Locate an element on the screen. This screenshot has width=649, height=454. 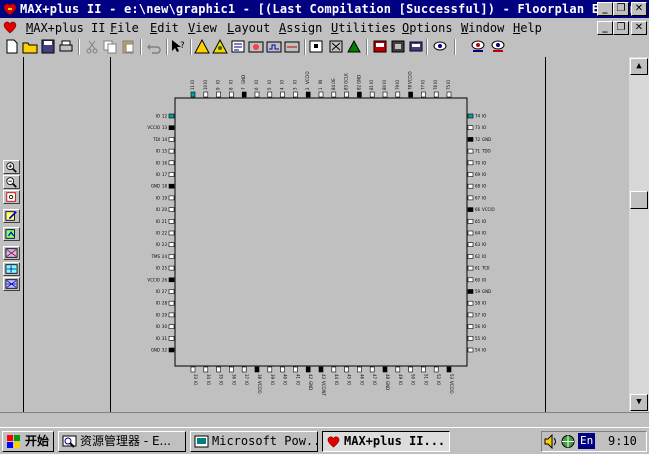
speaker-icon is located at coordinates (551, 441).